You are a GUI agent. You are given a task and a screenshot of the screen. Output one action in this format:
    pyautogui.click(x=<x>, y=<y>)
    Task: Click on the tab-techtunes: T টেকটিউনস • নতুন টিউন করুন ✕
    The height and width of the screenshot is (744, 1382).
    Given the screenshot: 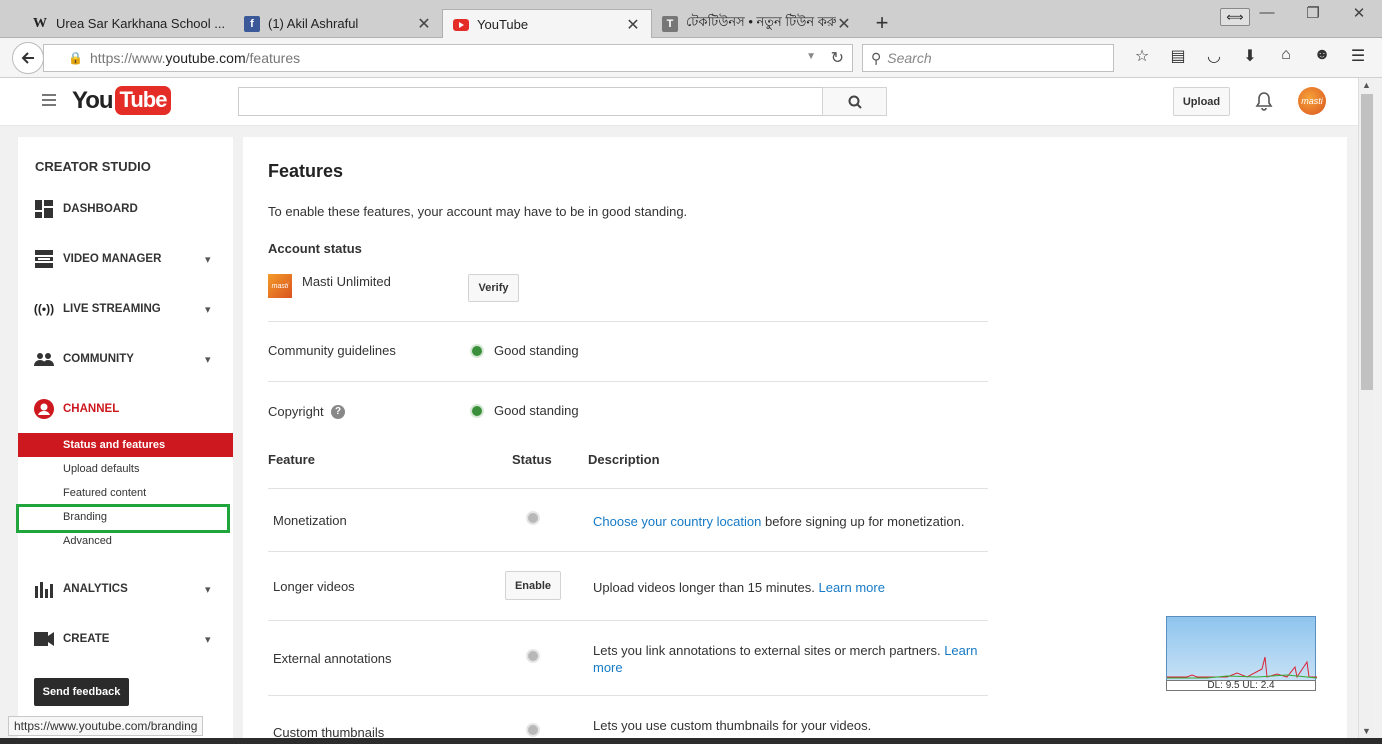 What is the action you would take?
    pyautogui.click(x=757, y=23)
    